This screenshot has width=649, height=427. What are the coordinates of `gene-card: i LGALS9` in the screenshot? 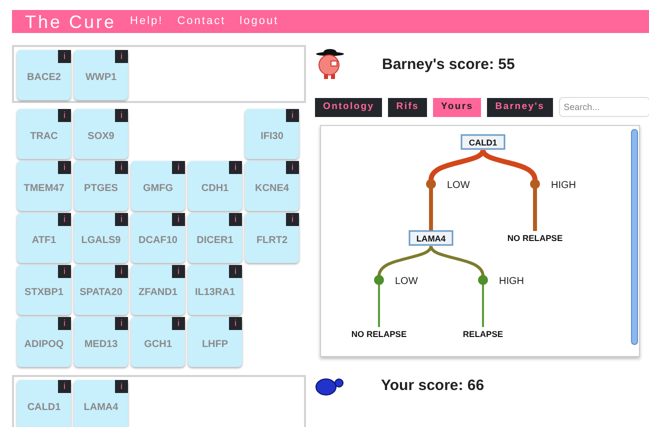 It's located at (101, 238).